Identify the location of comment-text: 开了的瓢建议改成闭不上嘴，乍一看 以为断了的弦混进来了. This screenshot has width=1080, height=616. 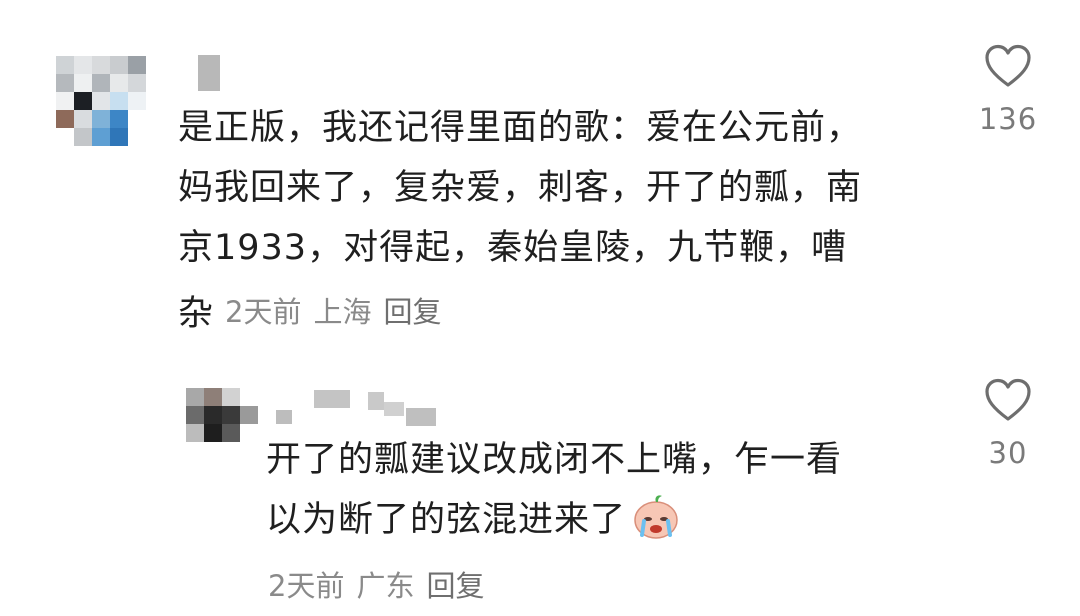
(606, 494).